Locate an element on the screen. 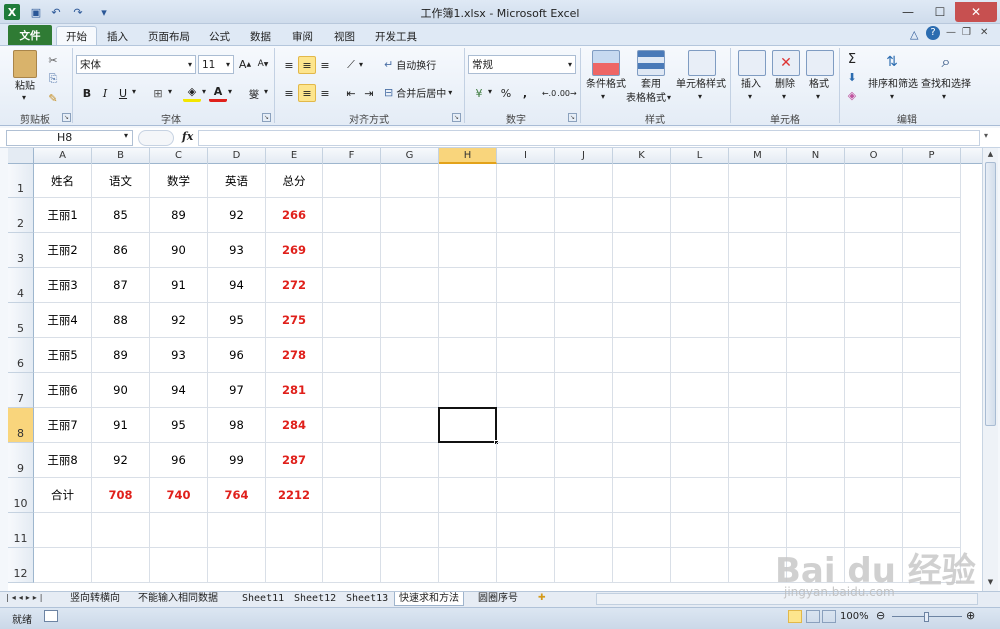 Image resolution: width=1000 pixels, height=629 pixels. cell-d1: 英语 is located at coordinates (237, 181).